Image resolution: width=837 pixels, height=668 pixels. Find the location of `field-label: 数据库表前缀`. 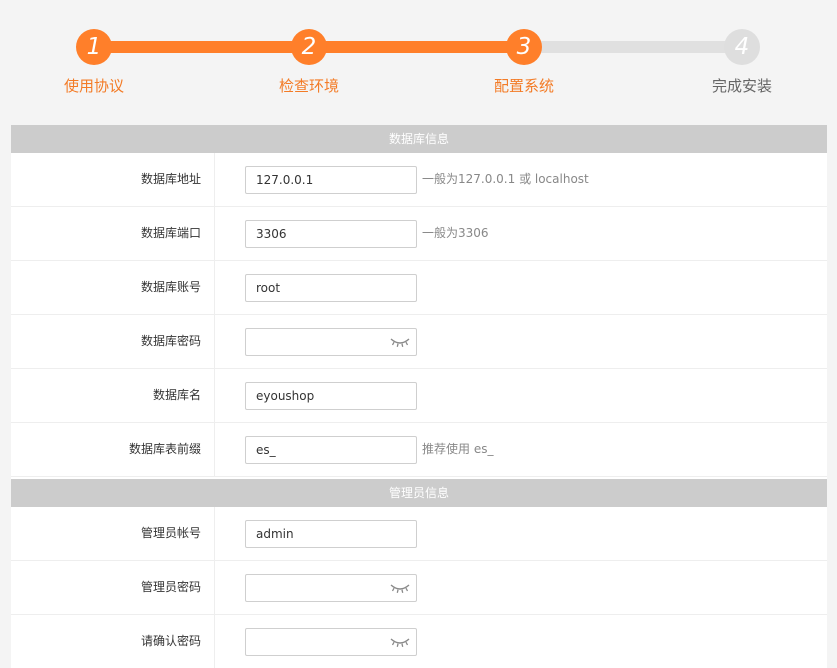

field-label: 数据库表前缀 is located at coordinates (164, 449).